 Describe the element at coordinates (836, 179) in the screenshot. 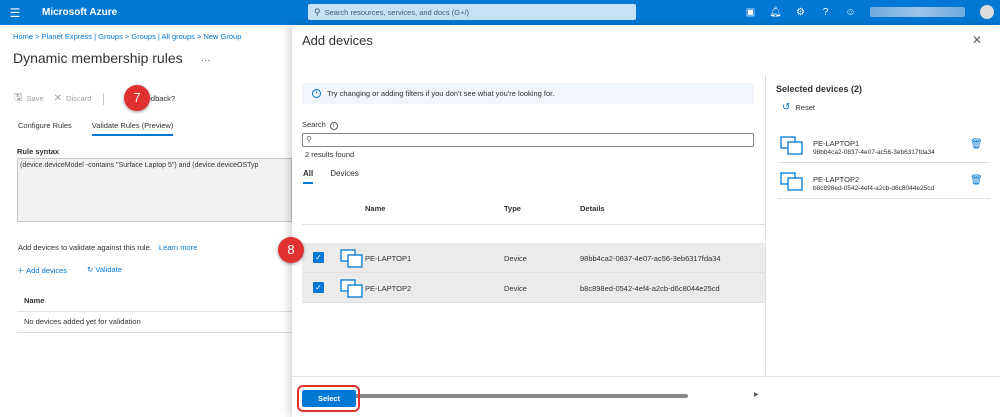

I see `selected-device-name: PE-LAPTOP2` at that location.